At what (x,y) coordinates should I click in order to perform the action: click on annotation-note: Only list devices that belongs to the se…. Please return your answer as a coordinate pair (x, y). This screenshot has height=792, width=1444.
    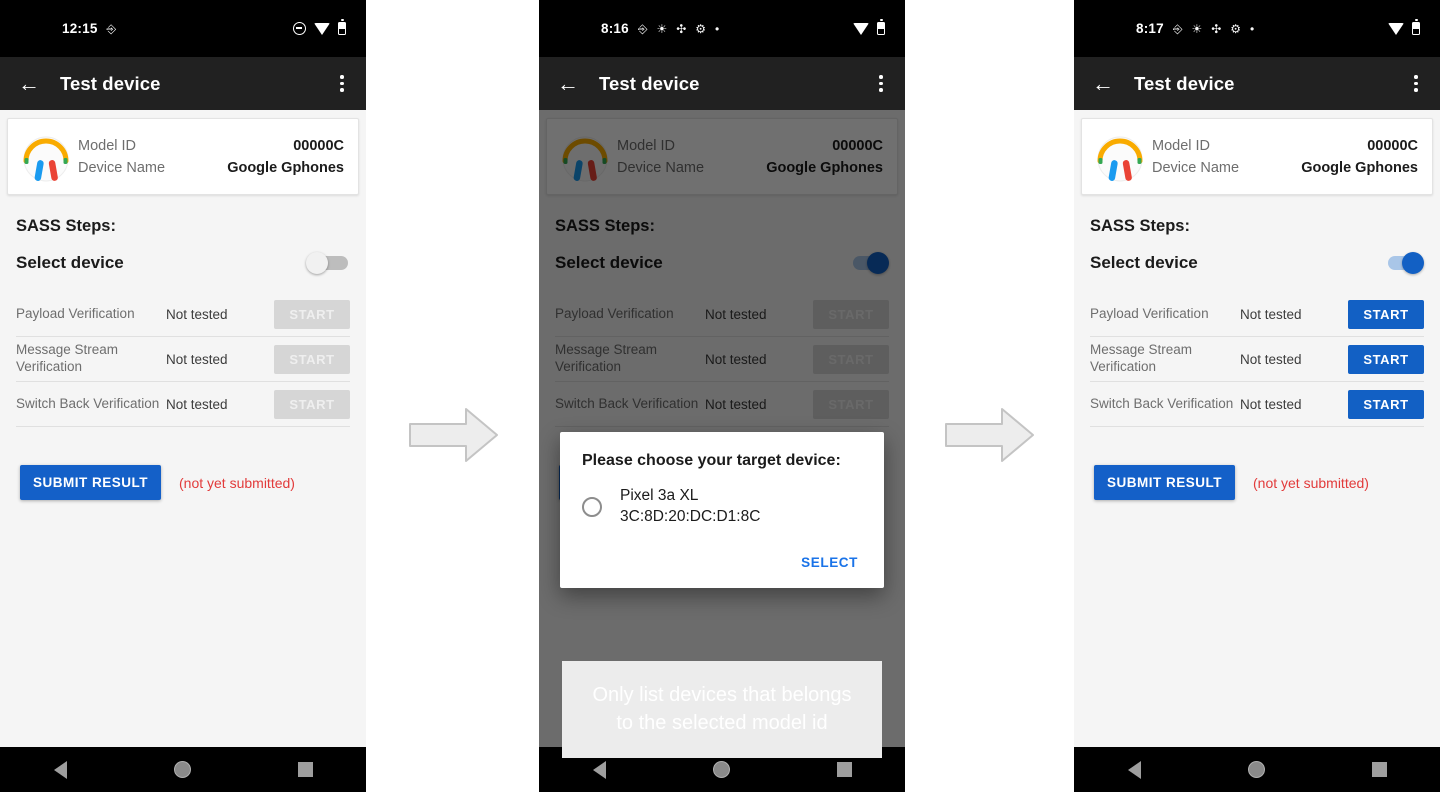
    Looking at the image, I should click on (722, 709).